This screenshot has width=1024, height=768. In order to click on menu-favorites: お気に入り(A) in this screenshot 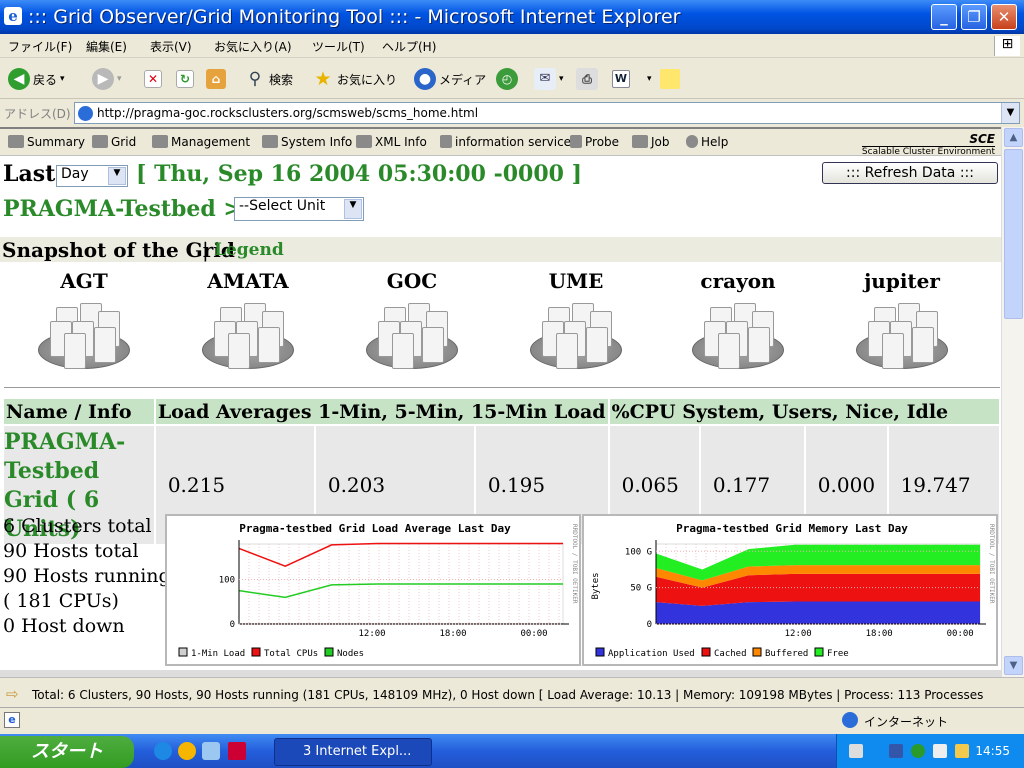, I will do `click(253, 46)`.